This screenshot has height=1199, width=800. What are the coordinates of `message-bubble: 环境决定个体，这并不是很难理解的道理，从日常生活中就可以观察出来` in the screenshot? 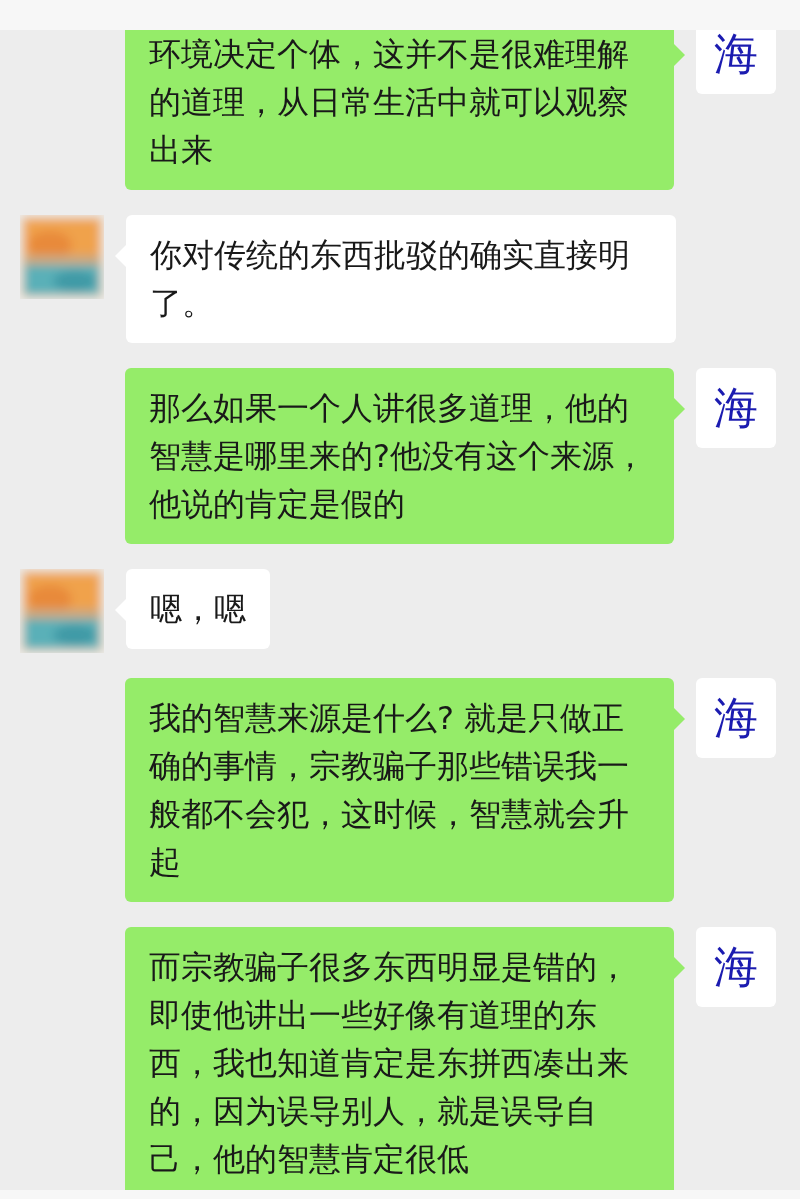 It's located at (399, 110).